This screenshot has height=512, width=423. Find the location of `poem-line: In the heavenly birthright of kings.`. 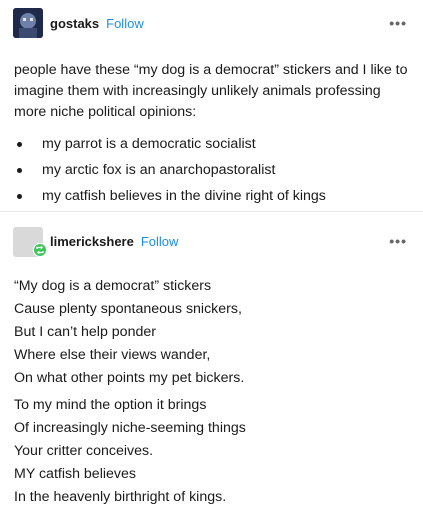

poem-line: In the heavenly birthright of kings. is located at coordinates (120, 497).